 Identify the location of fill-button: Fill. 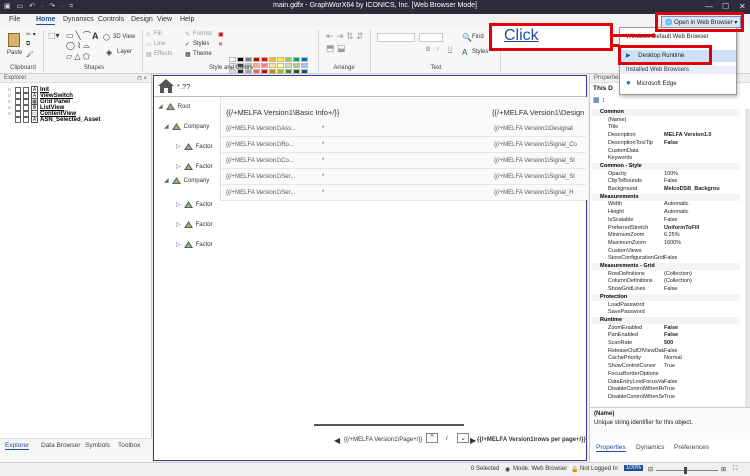
(158, 34).